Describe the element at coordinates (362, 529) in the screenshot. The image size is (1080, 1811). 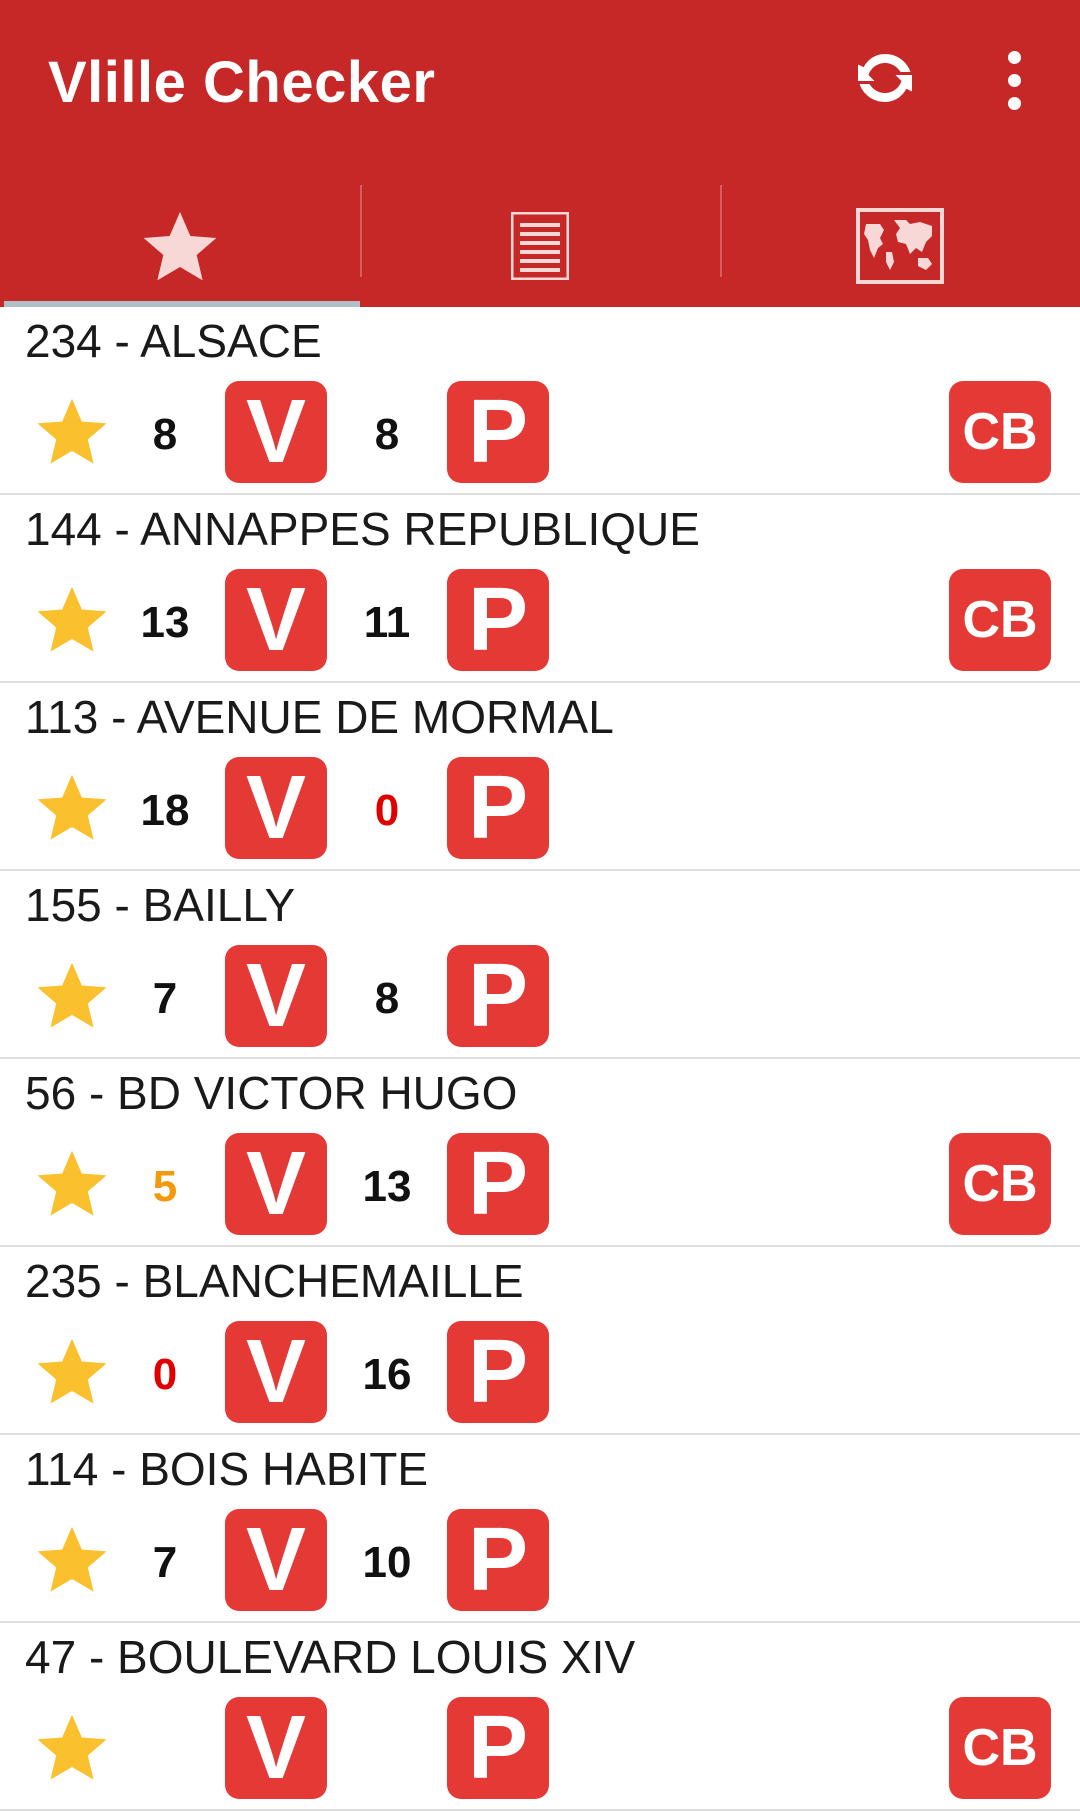
I see `station-name: 144 - ANNAPPES REPUBLIQUE` at that location.